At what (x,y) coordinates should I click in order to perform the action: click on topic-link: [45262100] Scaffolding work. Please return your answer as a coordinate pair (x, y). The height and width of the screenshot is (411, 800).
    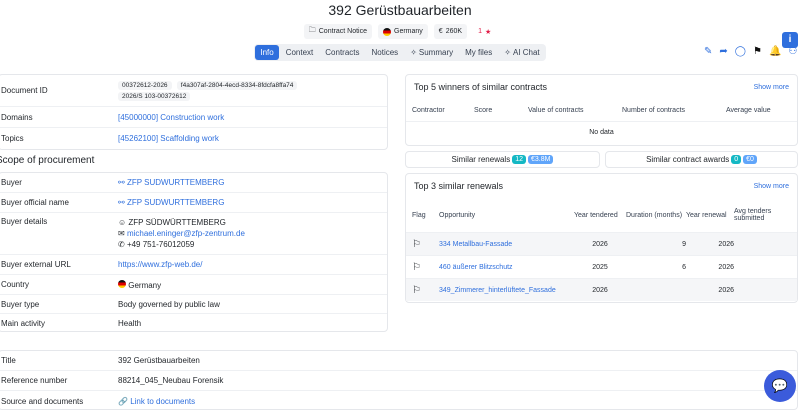
    Looking at the image, I should click on (251, 138).